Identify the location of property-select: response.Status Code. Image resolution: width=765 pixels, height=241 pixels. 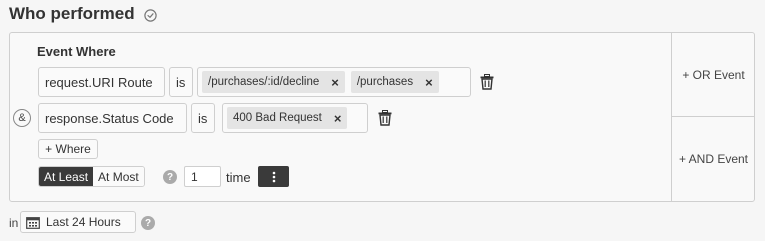
(112, 118).